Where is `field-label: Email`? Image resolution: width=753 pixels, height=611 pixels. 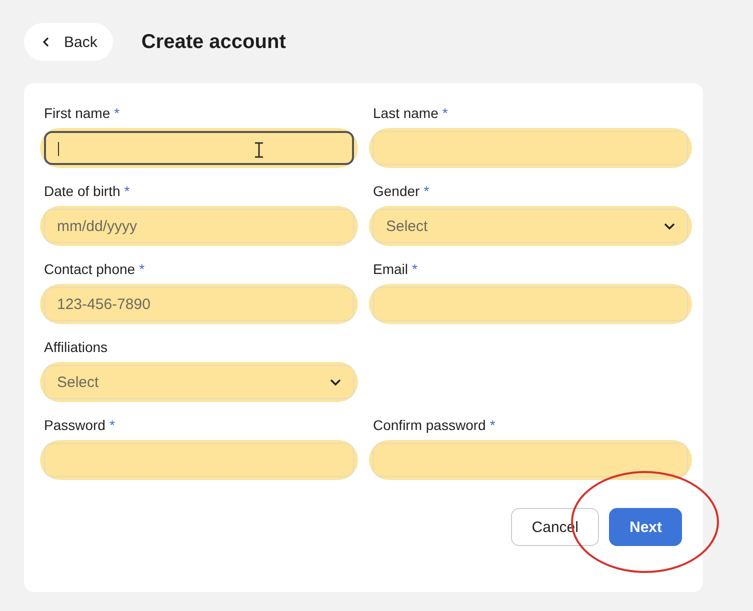
field-label: Email is located at coordinates (390, 269).